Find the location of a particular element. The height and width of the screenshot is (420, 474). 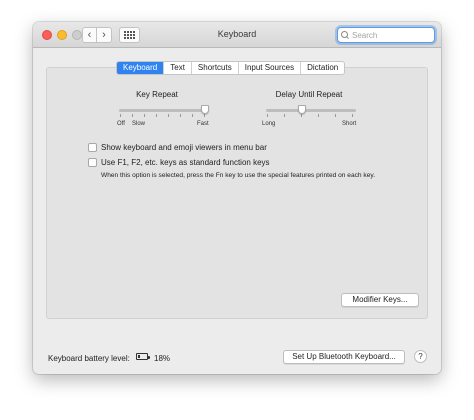

search-icon is located at coordinates (345, 35).